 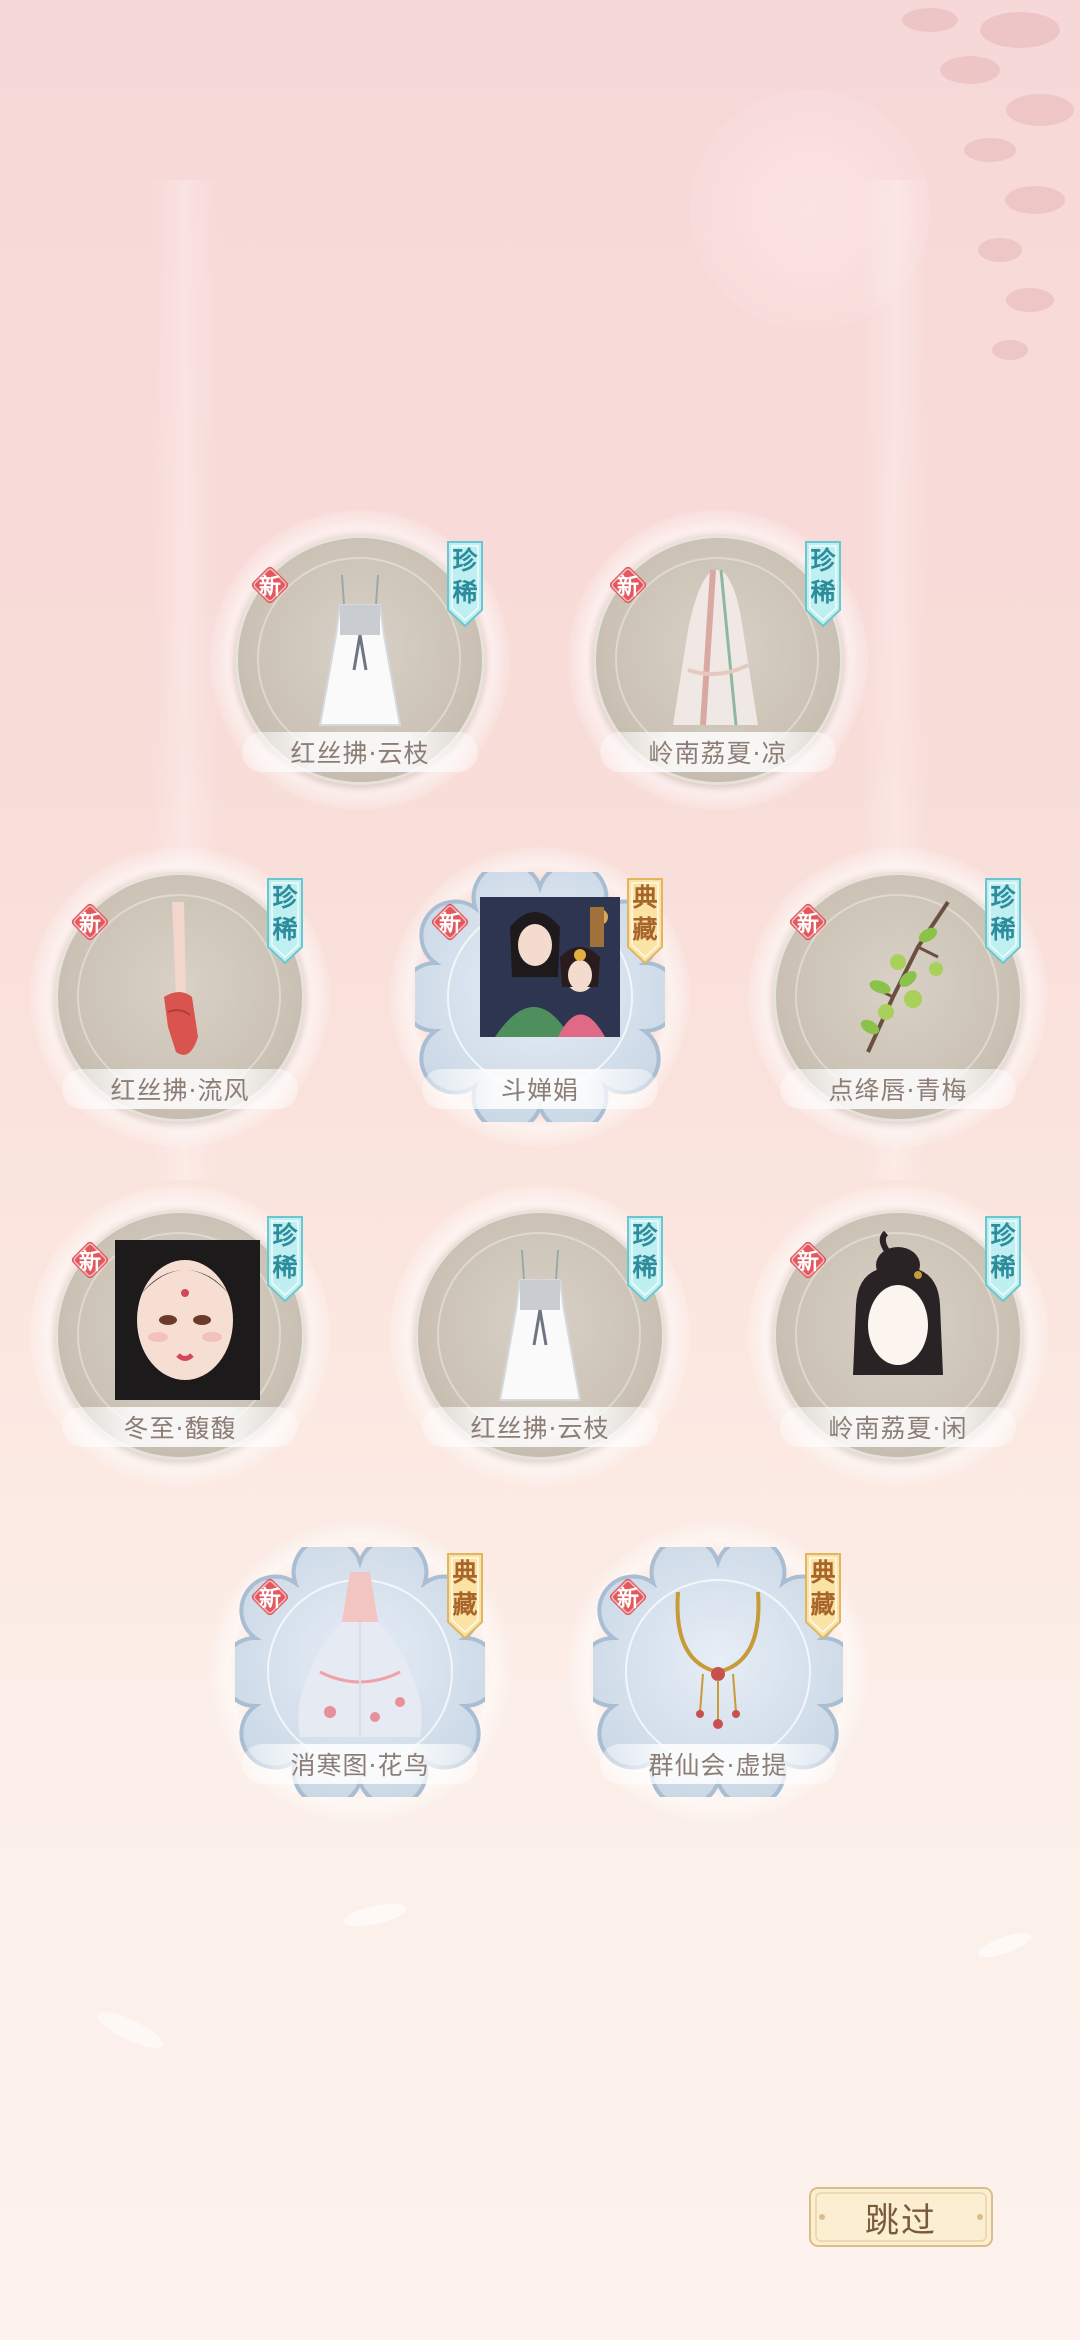 I want to click on reward-item: 点绛唇·青梅 新 珍稀, so click(x=898, y=997).